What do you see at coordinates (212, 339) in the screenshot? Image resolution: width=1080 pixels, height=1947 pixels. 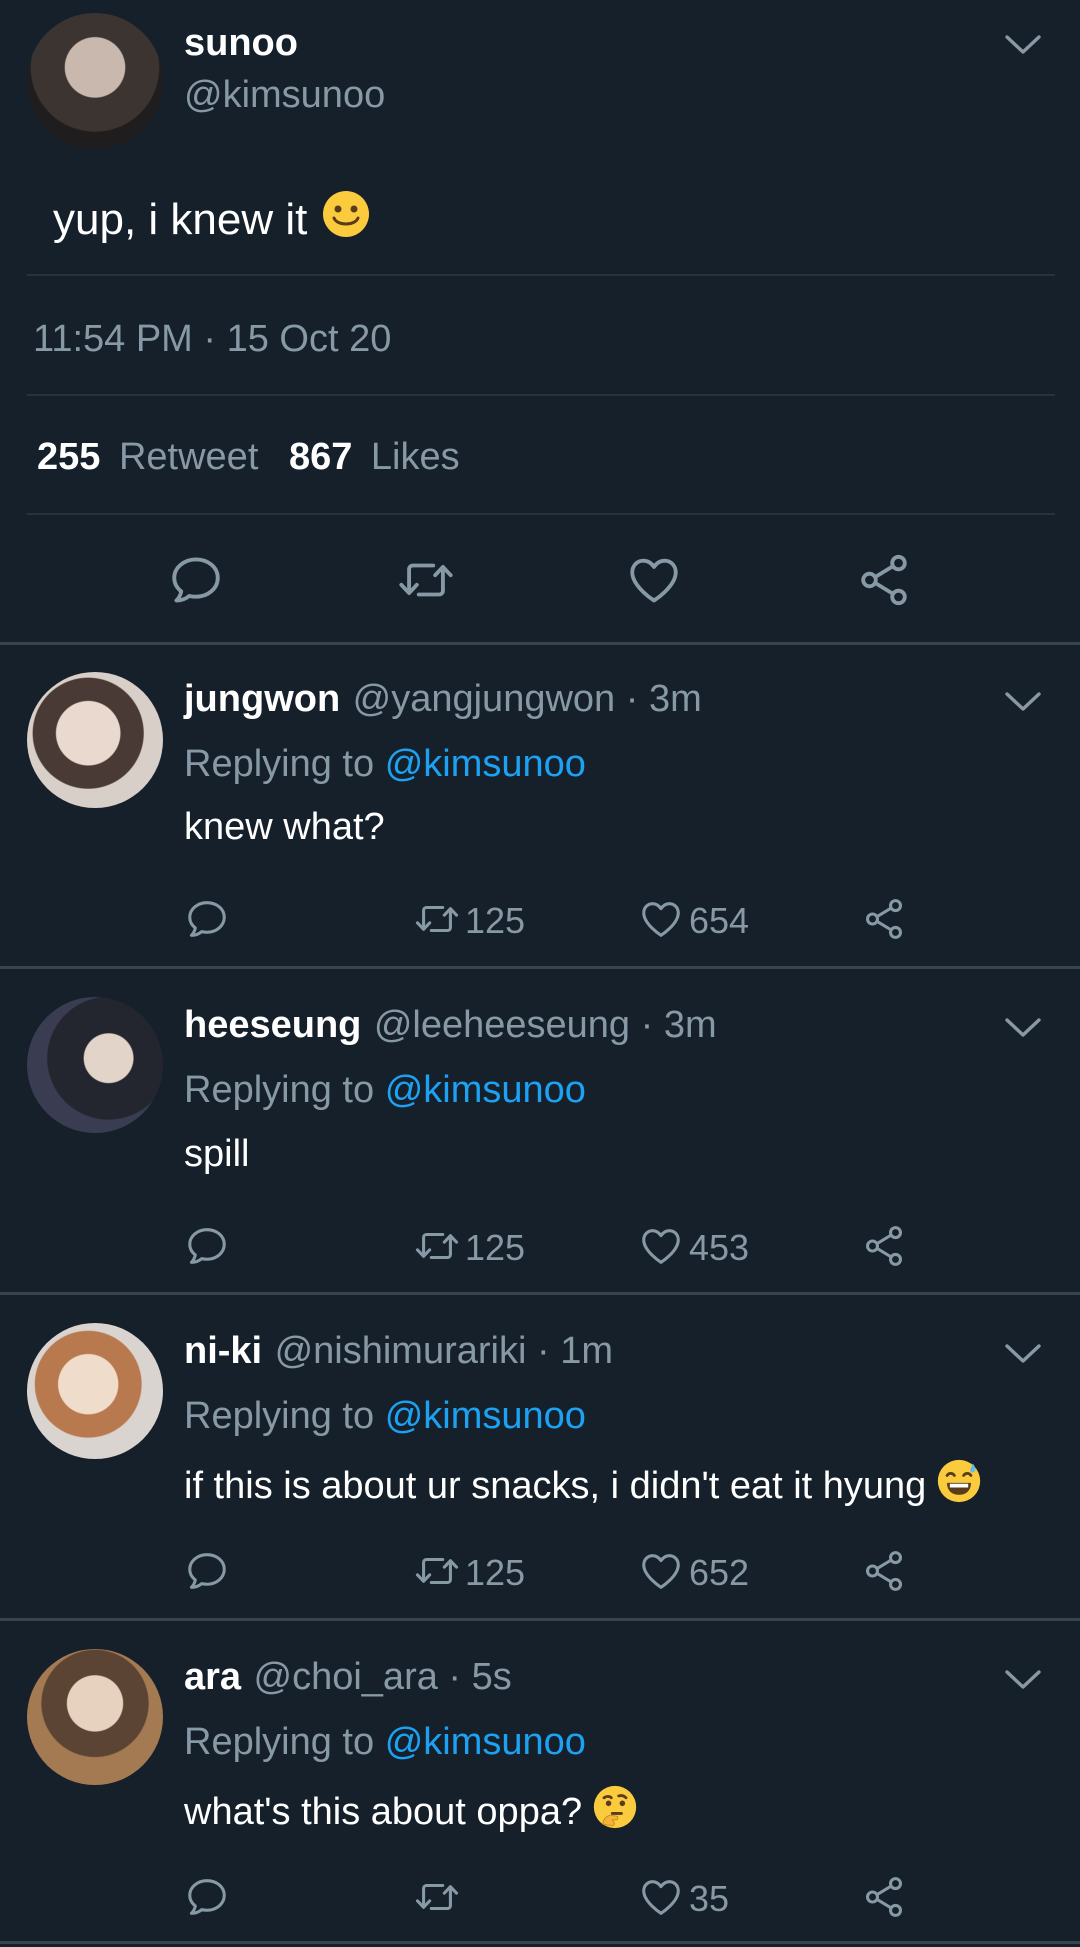 I see `timestamp: 11:54 PM · 15 Oct 20` at bounding box center [212, 339].